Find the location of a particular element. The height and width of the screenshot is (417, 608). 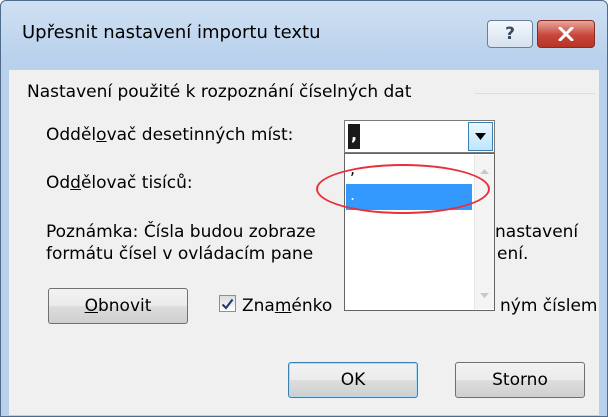

chevron-down-icon is located at coordinates (480, 136).